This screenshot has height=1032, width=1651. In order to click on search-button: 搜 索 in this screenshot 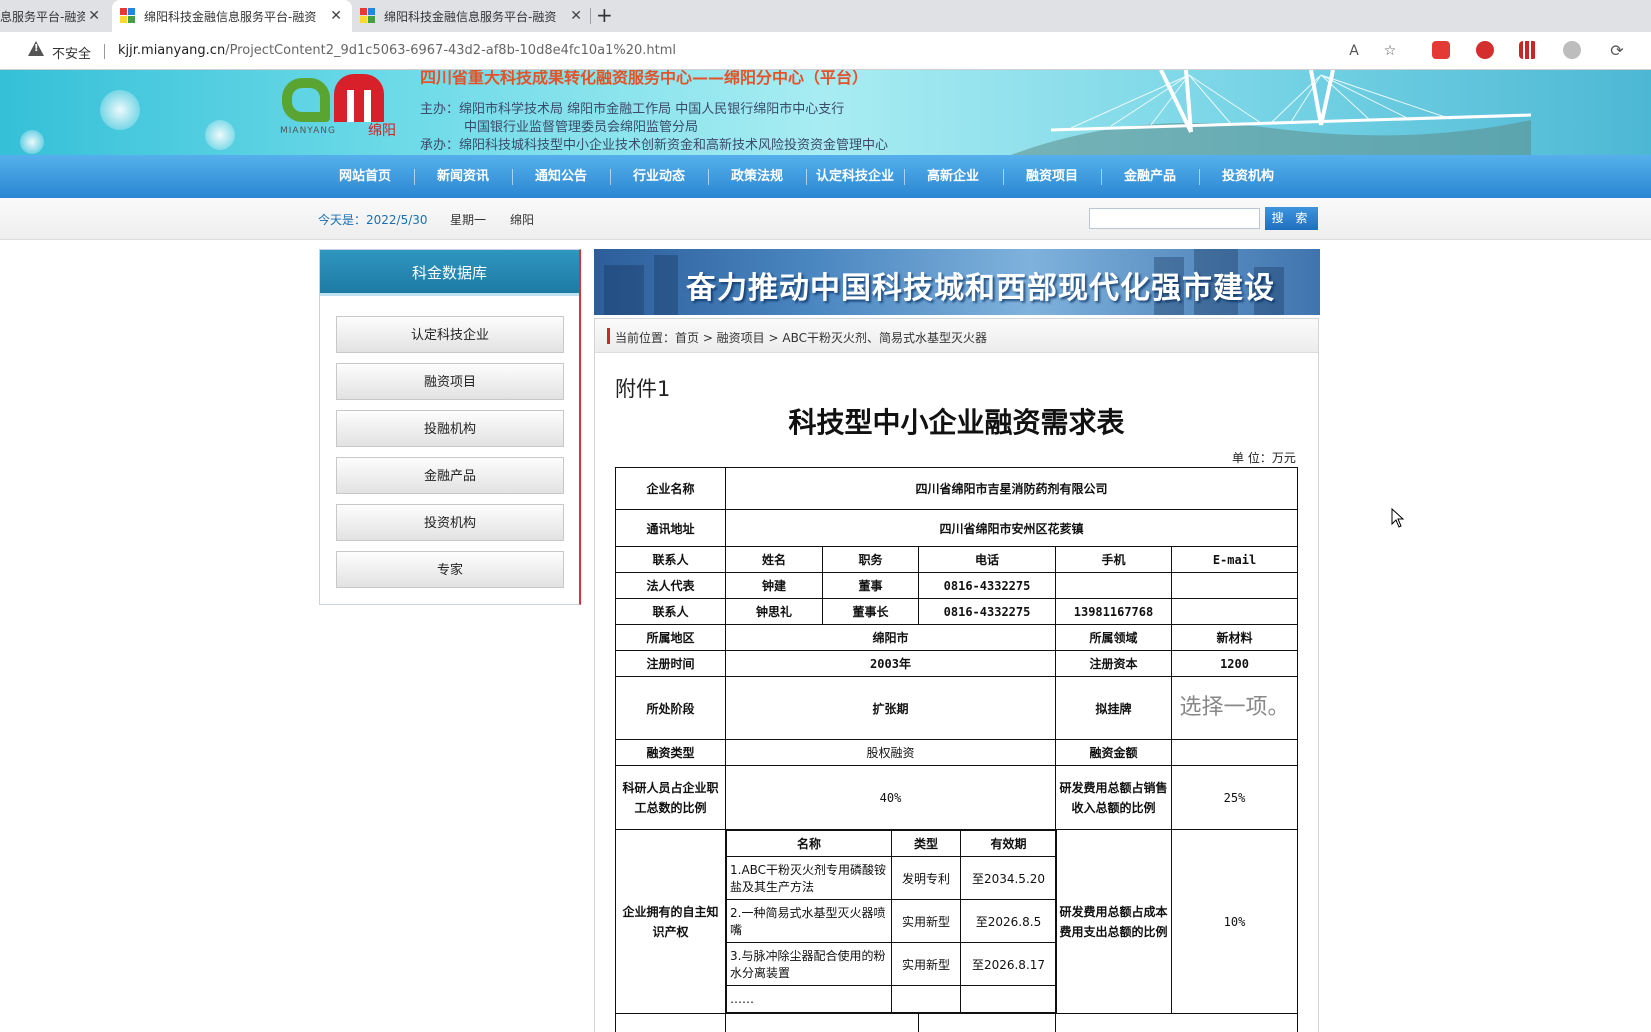, I will do `click(1291, 218)`.